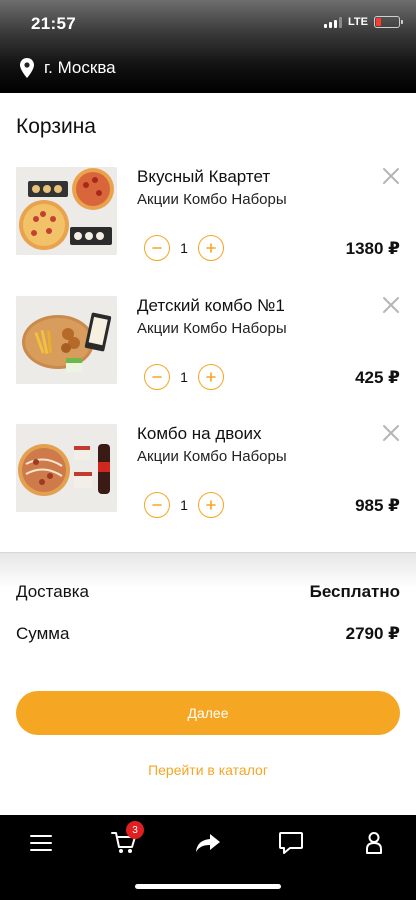  I want to click on location-pin-icon, so click(27, 68).